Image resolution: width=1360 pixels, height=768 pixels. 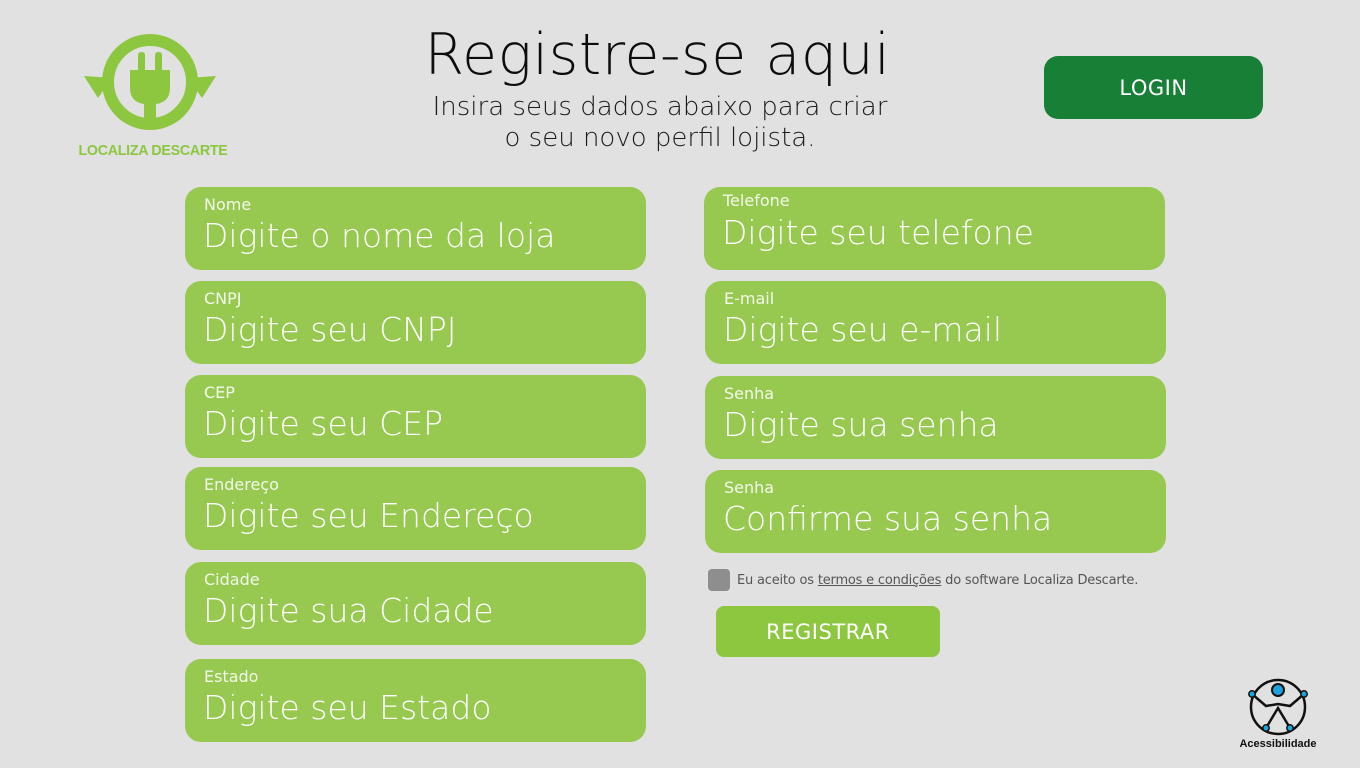 I want to click on state-field: Estado Digite seu Estado, so click(x=415, y=700).